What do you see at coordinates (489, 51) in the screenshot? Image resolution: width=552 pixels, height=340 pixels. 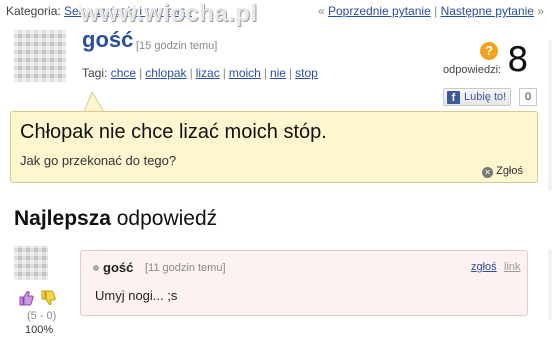 I see `question-mark-icon: ?` at bounding box center [489, 51].